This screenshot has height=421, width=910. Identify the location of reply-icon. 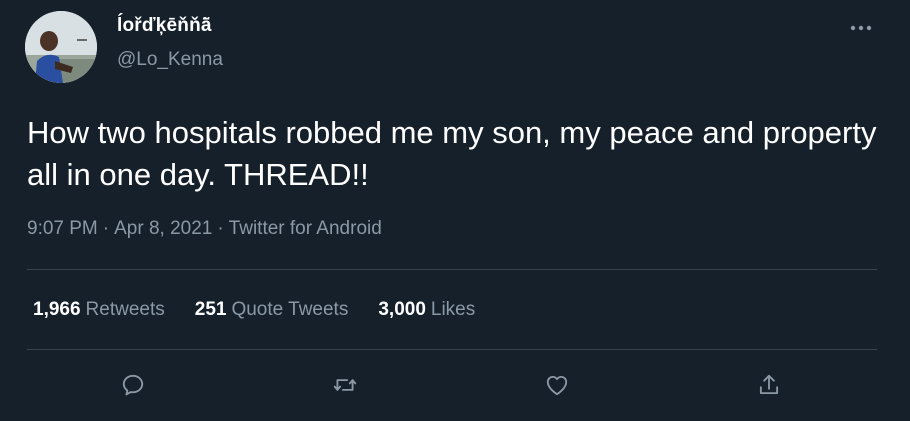
(133, 385).